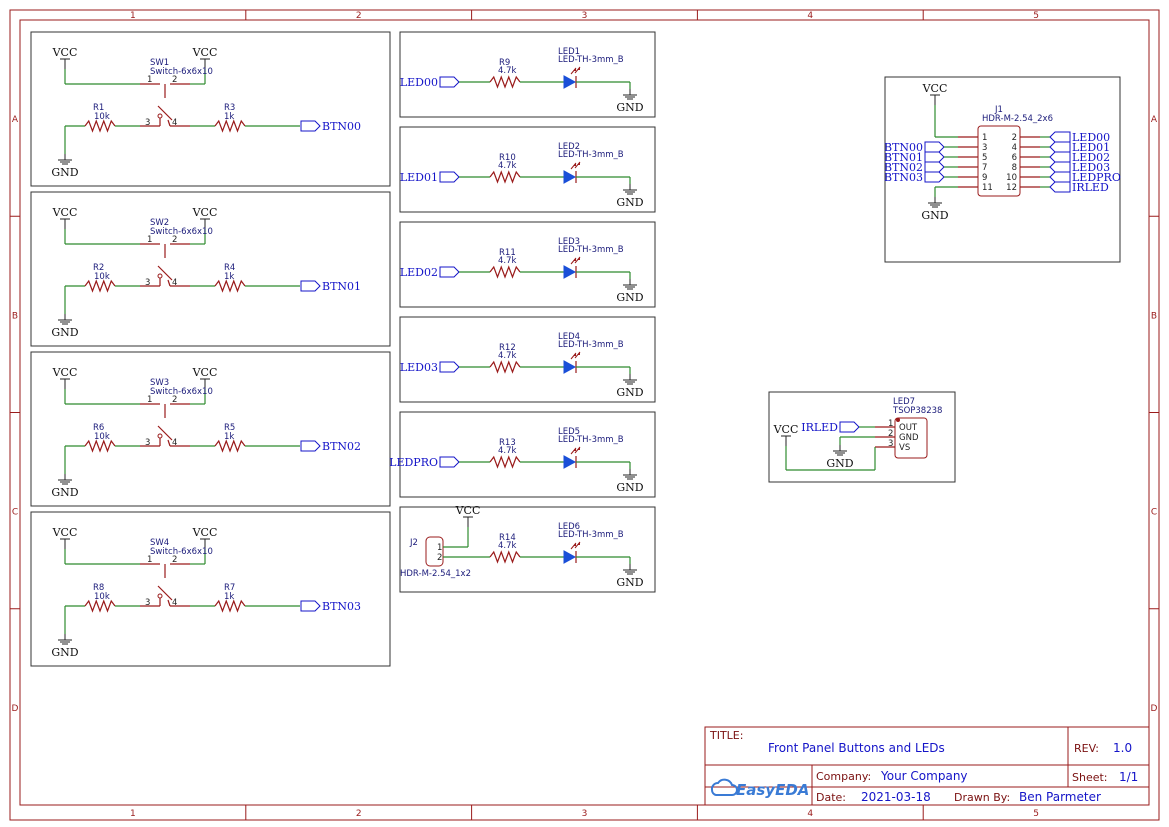 The image size is (1169, 827). Describe the element at coordinates (341, 126) in the screenshot. I see `net-label: BTN00` at that location.